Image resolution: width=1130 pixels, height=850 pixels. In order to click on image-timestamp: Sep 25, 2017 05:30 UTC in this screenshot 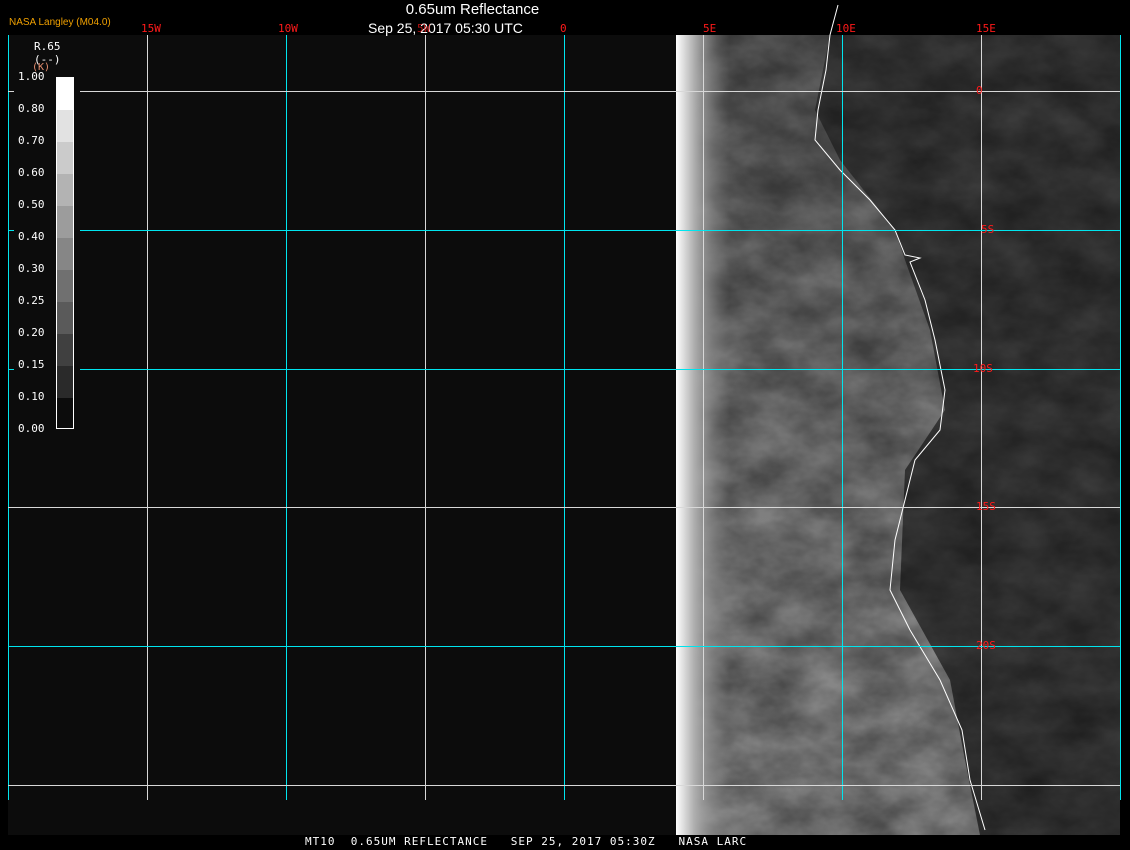, I will do `click(445, 28)`.